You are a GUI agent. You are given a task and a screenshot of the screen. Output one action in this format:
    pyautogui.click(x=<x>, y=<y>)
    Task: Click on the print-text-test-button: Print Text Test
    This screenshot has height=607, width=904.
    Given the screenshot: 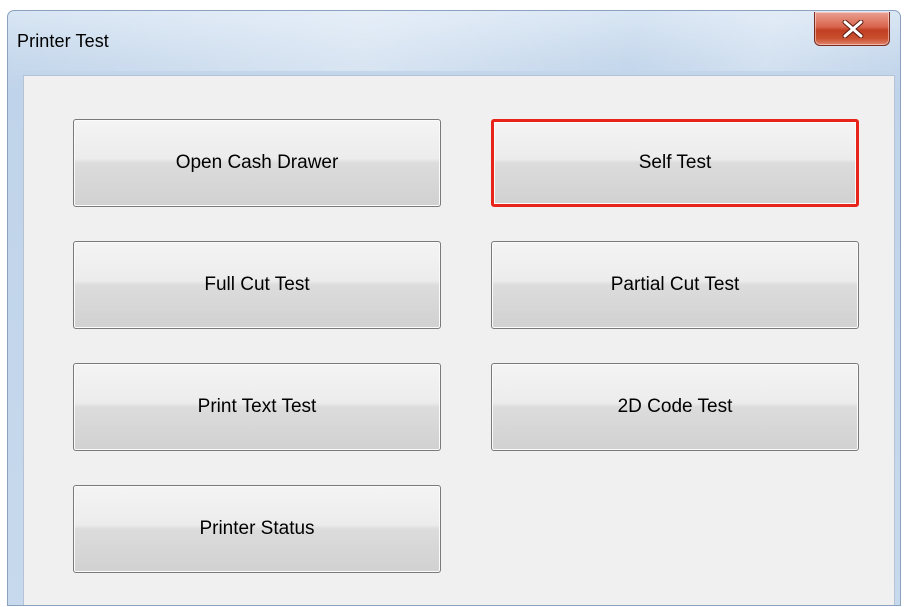 What is the action you would take?
    pyautogui.click(x=257, y=407)
    